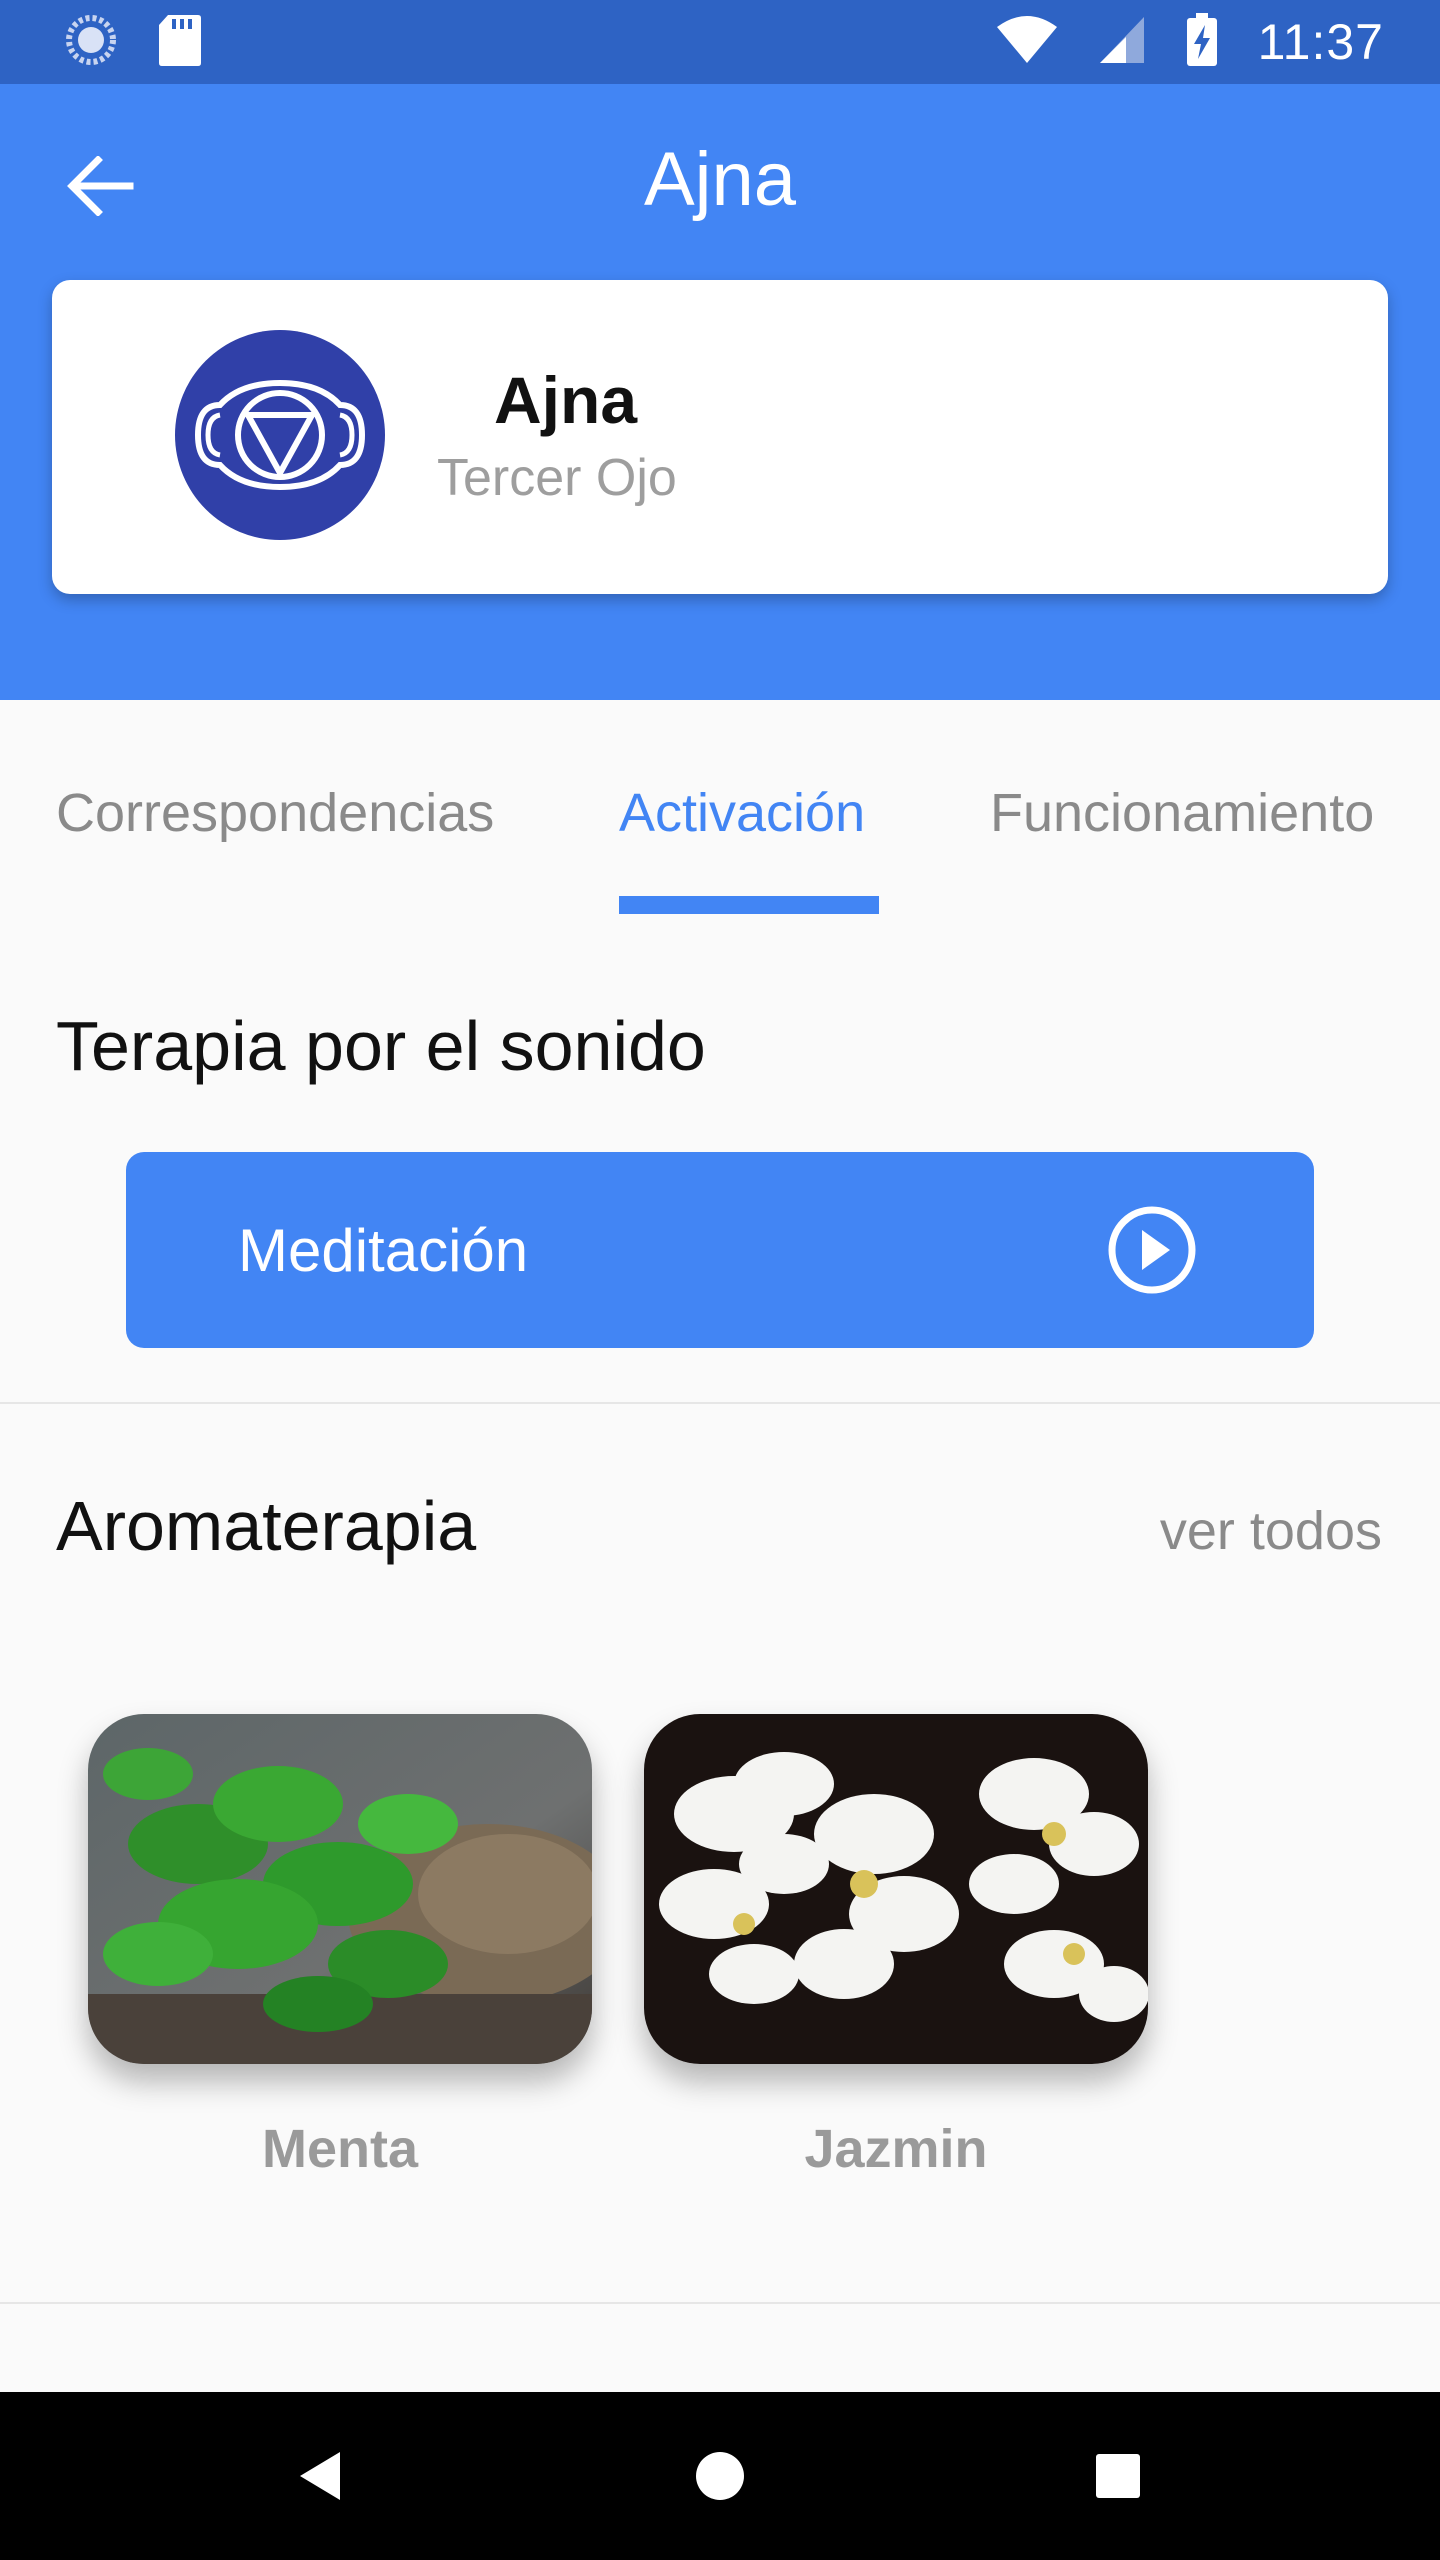 The width and height of the screenshot is (1440, 2560). I want to click on status-left, so click(133, 42).